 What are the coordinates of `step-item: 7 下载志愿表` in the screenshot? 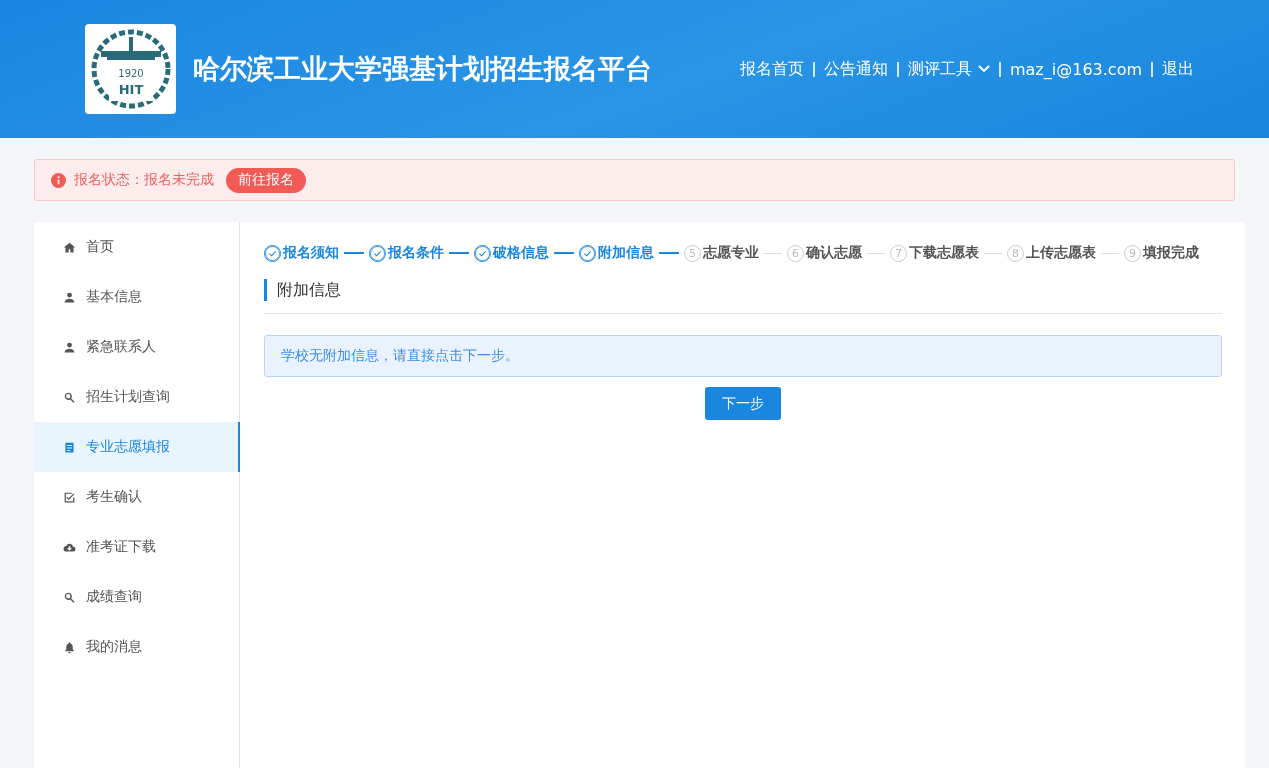 It's located at (934, 253).